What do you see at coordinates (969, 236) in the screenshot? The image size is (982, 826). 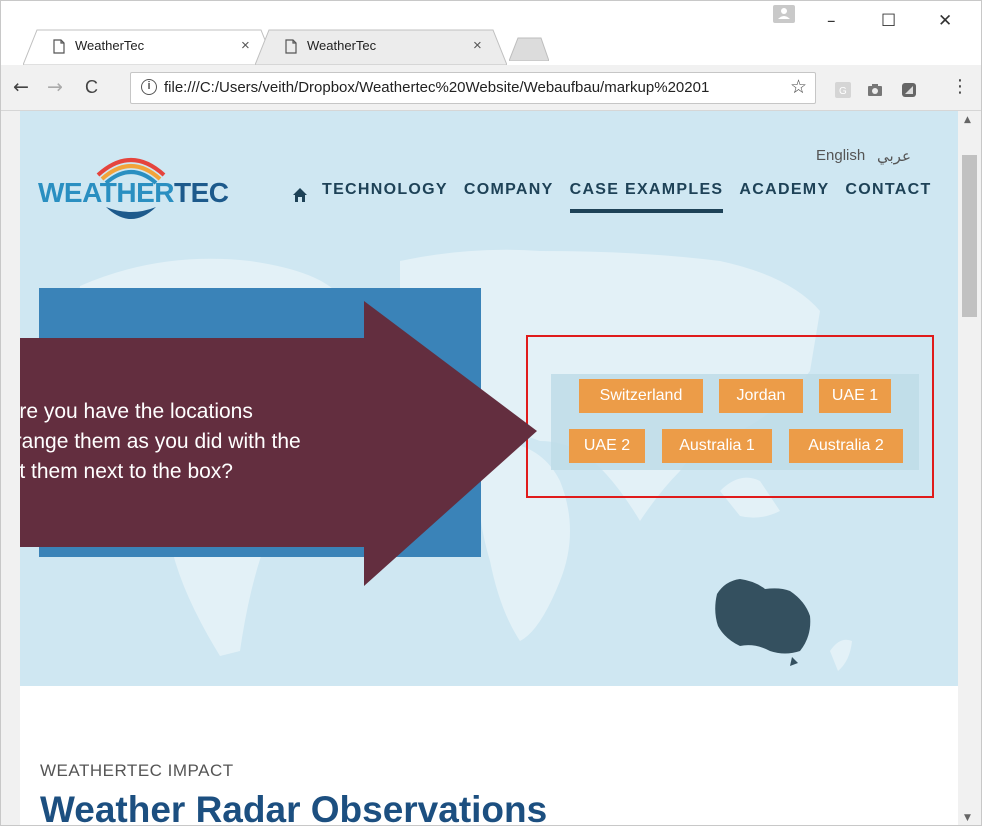 I see `scroll-thumb` at bounding box center [969, 236].